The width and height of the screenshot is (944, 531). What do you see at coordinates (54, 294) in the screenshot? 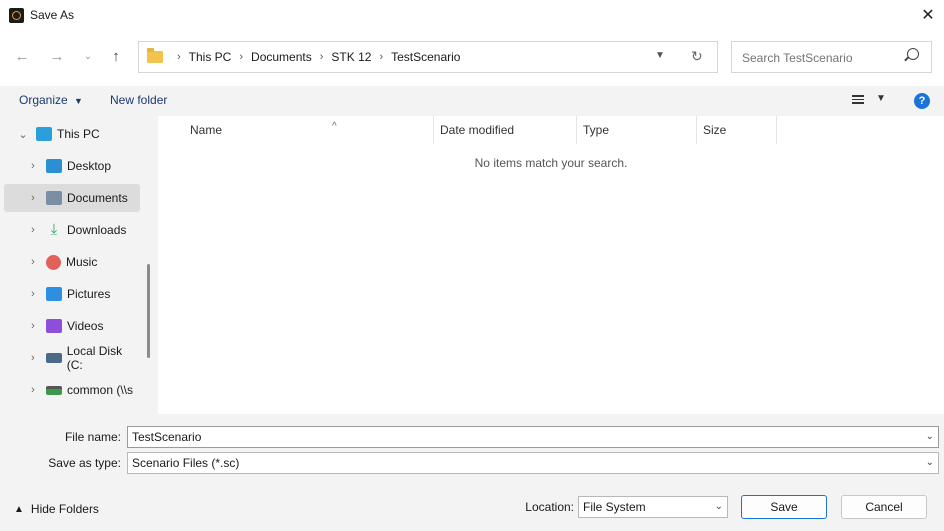
I see `pictures-icon` at bounding box center [54, 294].